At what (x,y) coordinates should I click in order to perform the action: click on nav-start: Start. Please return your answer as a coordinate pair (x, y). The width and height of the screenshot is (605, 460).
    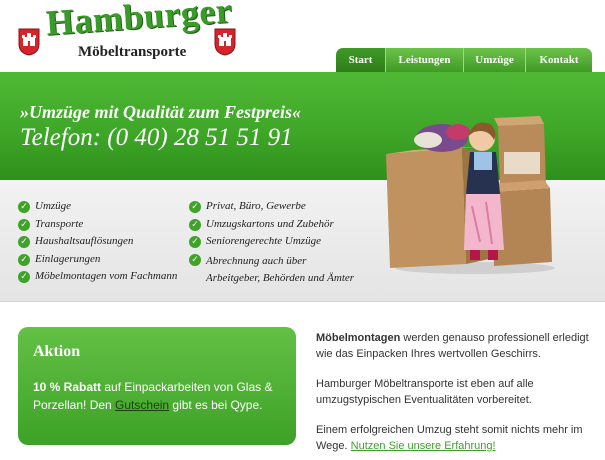
    Looking at the image, I should click on (361, 60).